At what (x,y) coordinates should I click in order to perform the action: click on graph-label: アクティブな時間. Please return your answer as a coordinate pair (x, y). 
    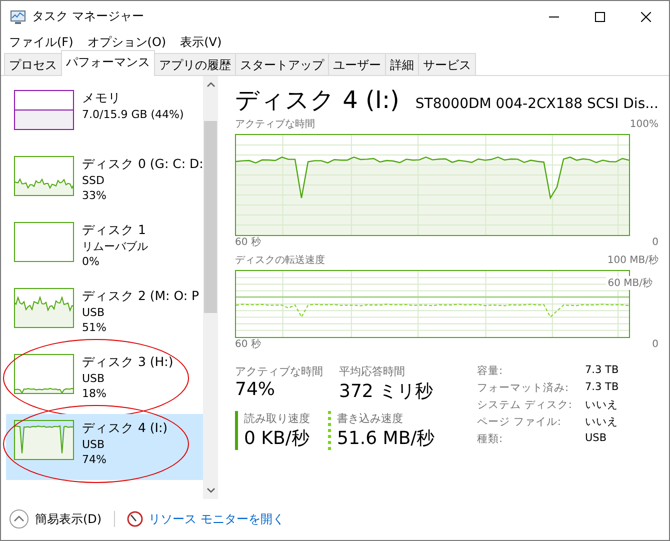
    Looking at the image, I should click on (275, 125).